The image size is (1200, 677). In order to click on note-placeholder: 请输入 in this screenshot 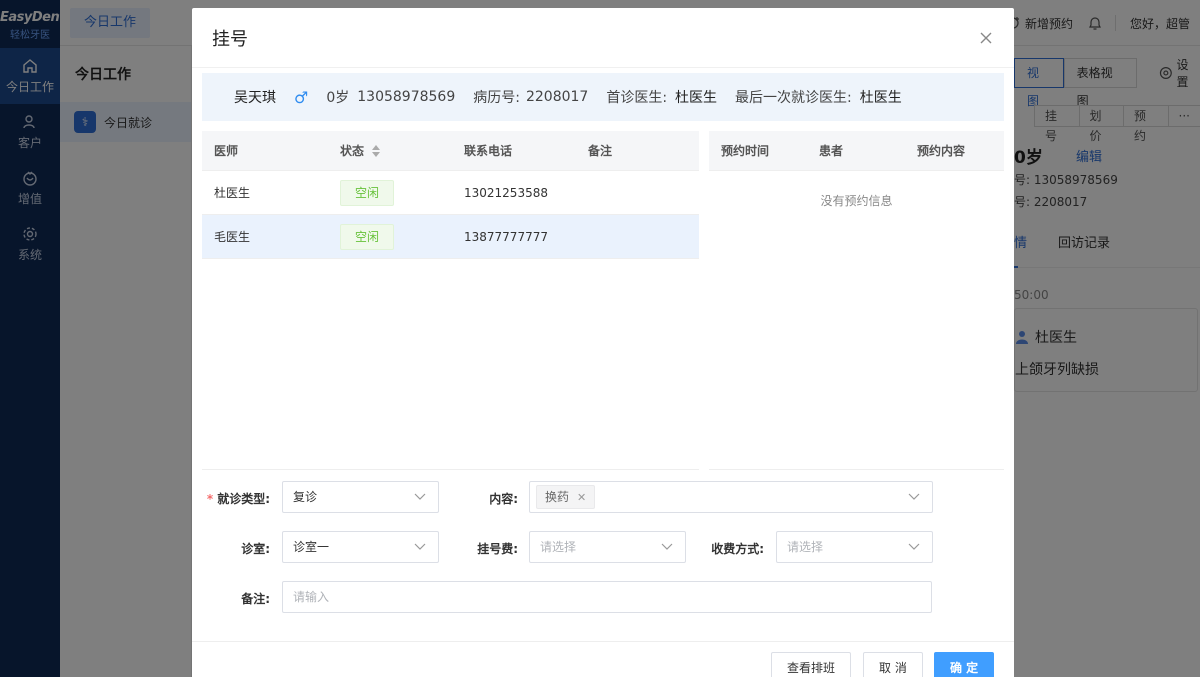, I will do `click(311, 597)`.